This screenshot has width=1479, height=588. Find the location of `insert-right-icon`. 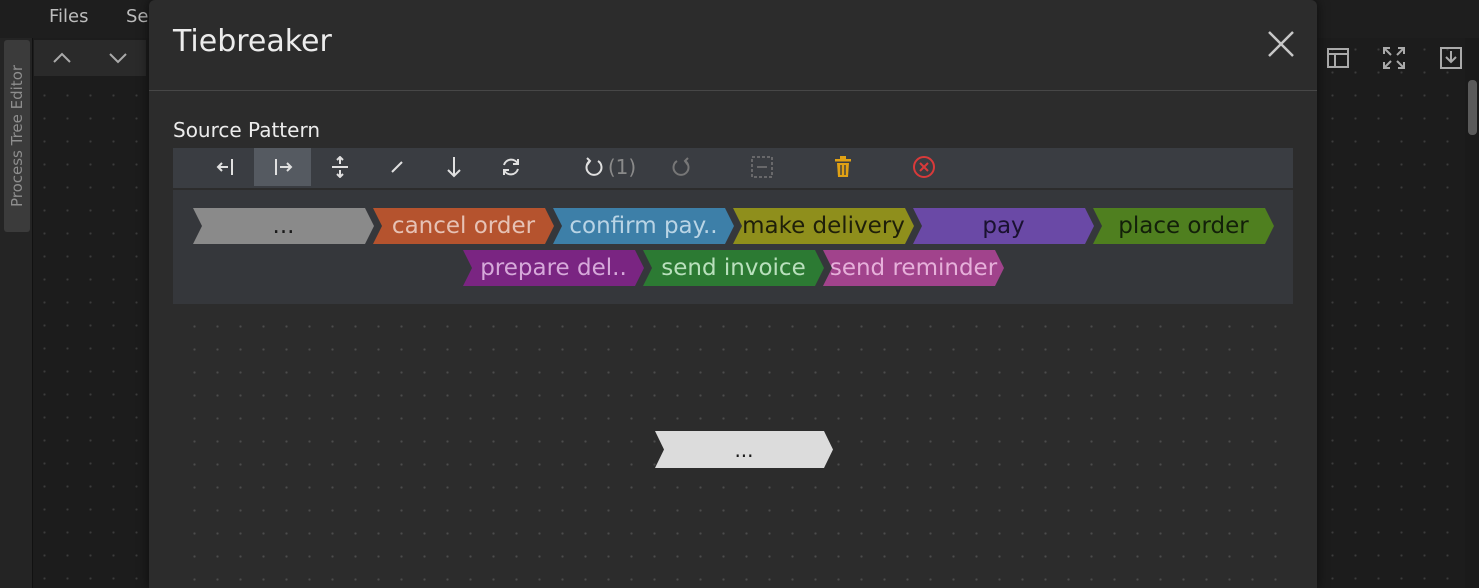

insert-right-icon is located at coordinates (283, 167).